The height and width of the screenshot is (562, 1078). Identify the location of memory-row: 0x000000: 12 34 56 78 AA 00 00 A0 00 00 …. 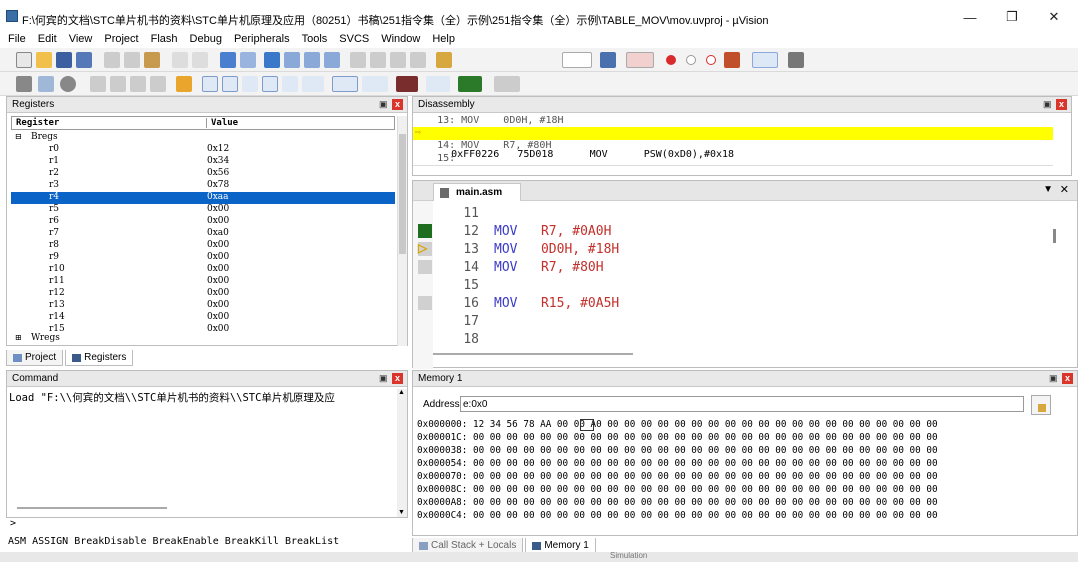
(677, 424).